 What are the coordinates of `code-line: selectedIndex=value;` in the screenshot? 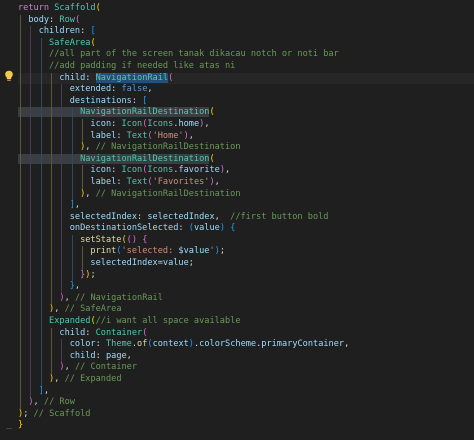 It's located at (246, 264).